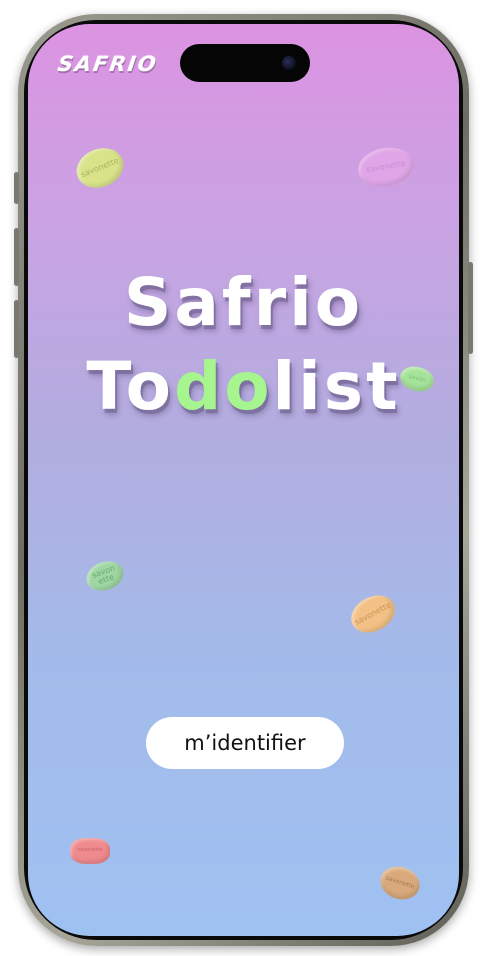 This screenshot has height=956, width=487. Describe the element at coordinates (16, 329) in the screenshot. I see `volume-down-button` at that location.